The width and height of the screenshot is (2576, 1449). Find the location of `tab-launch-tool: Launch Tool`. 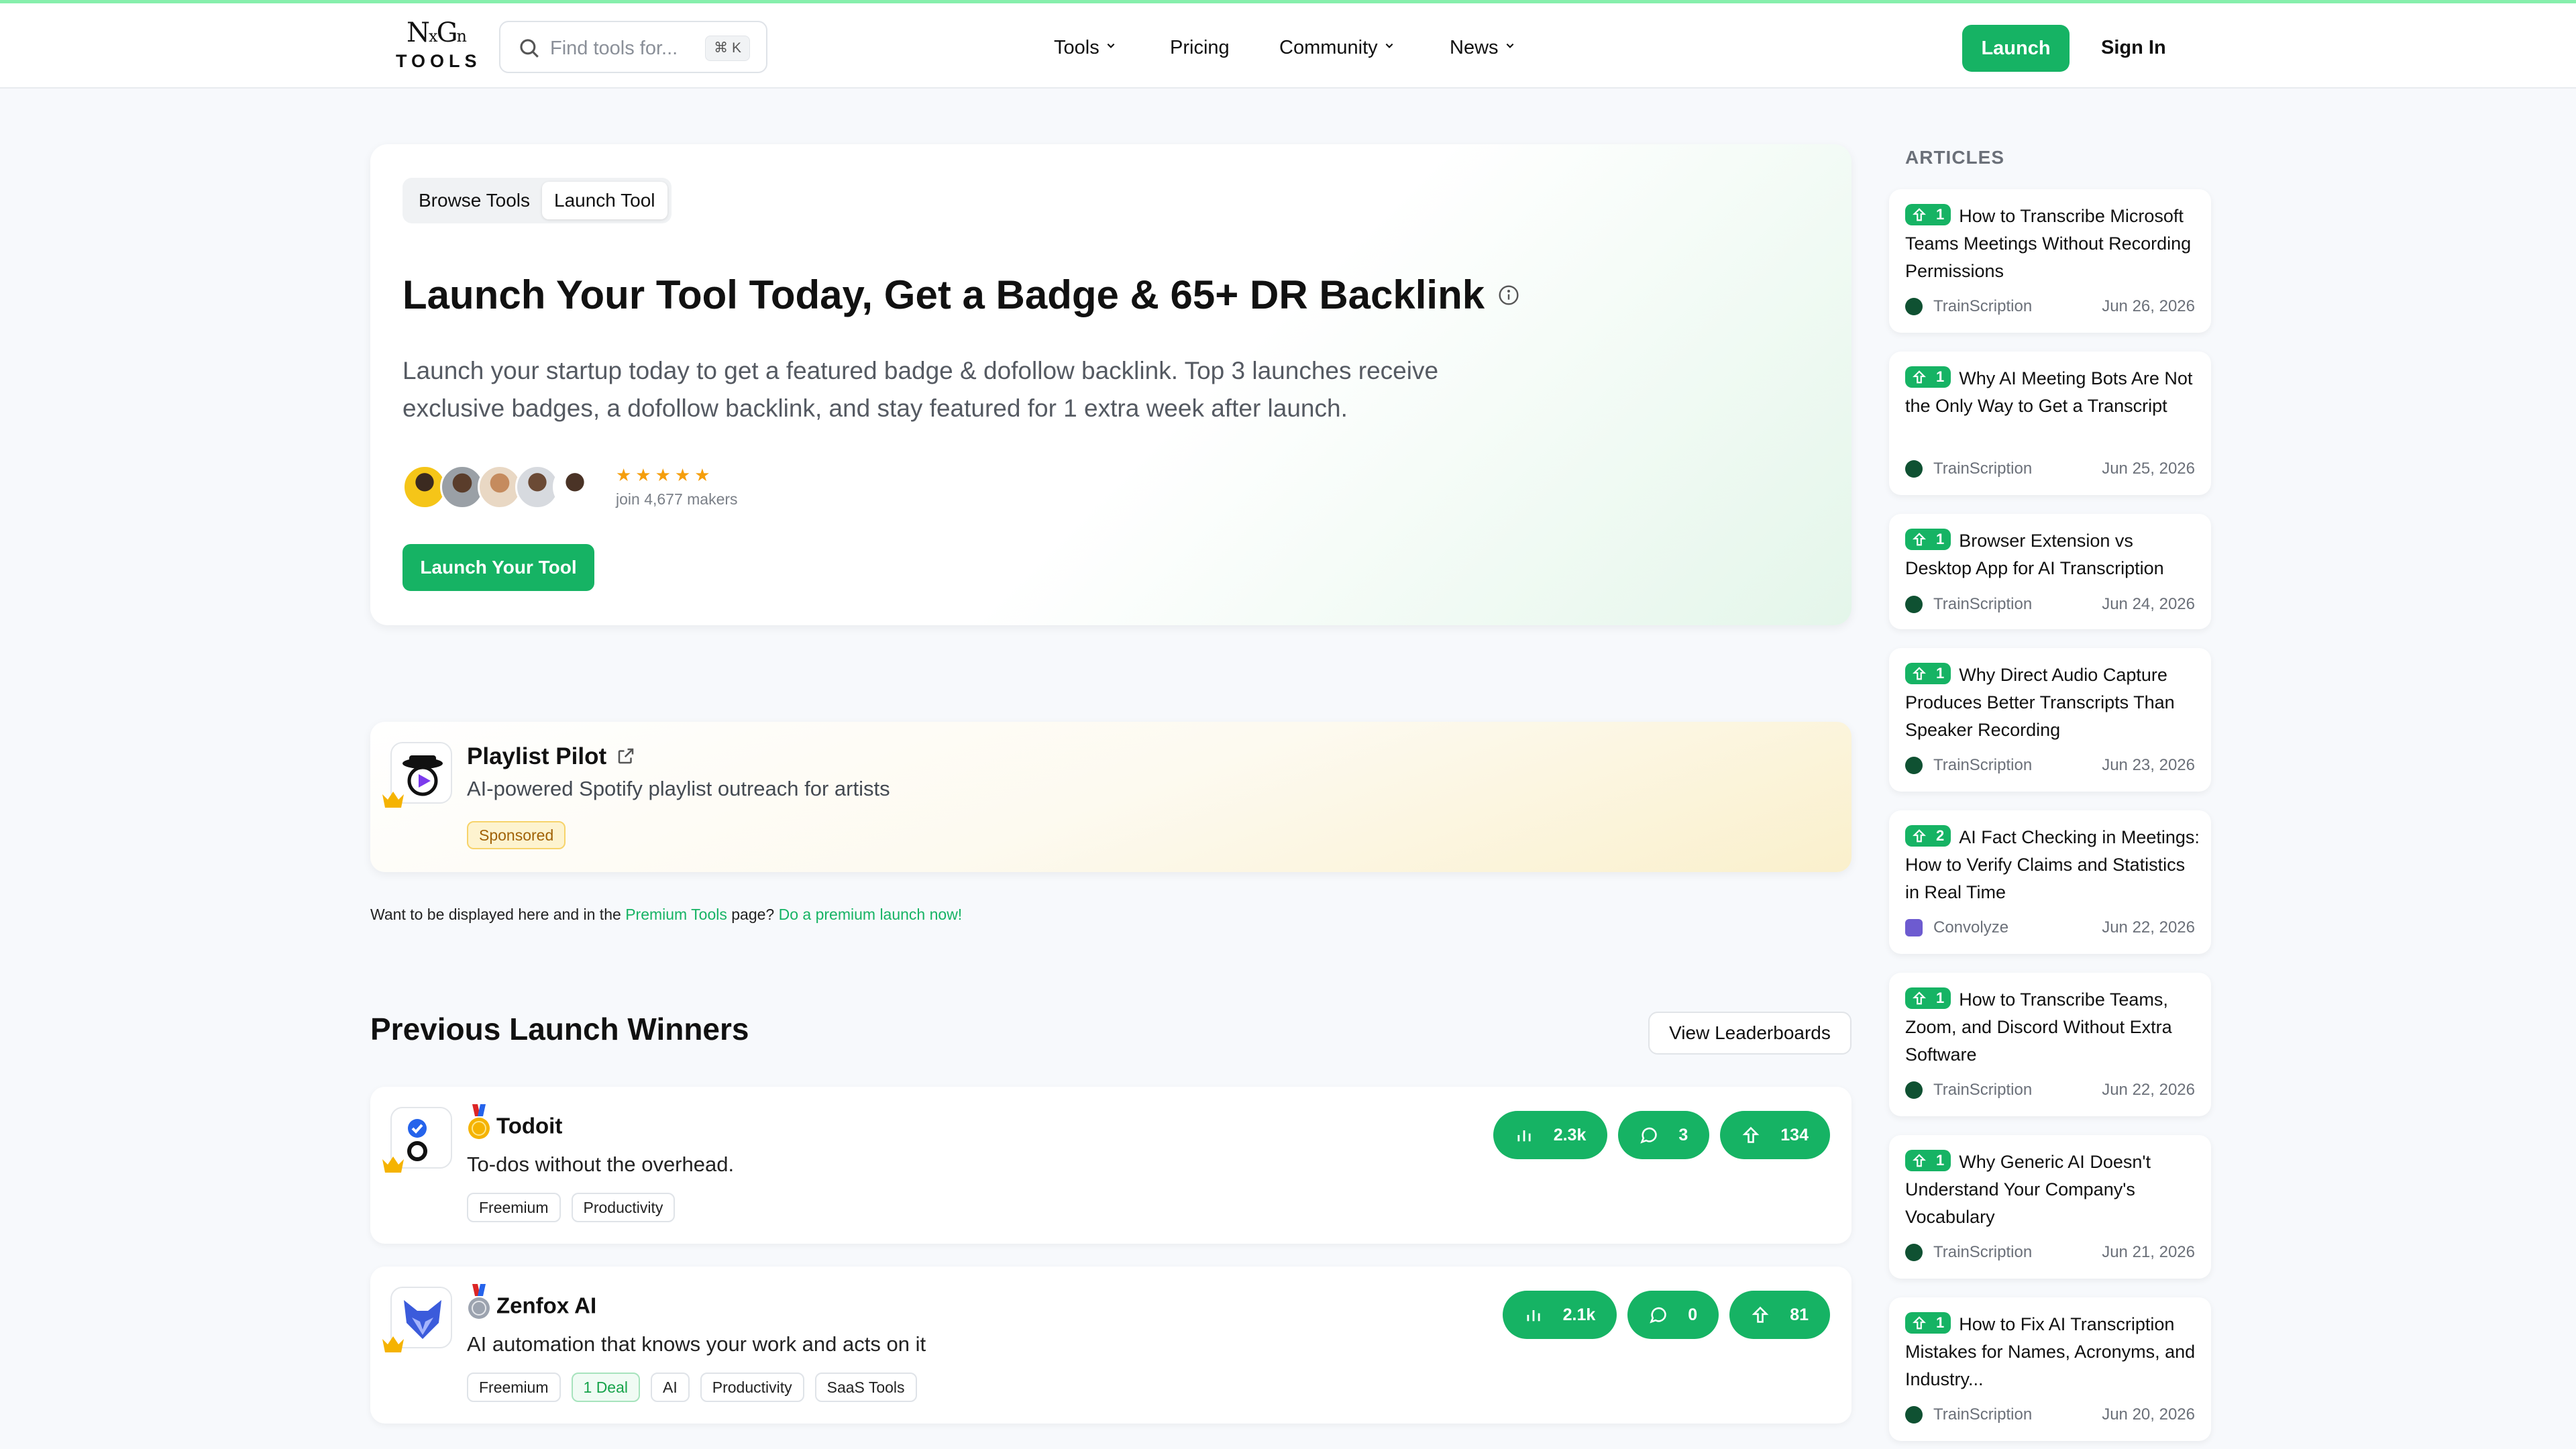

tab-launch-tool: Launch Tool is located at coordinates (604, 200).